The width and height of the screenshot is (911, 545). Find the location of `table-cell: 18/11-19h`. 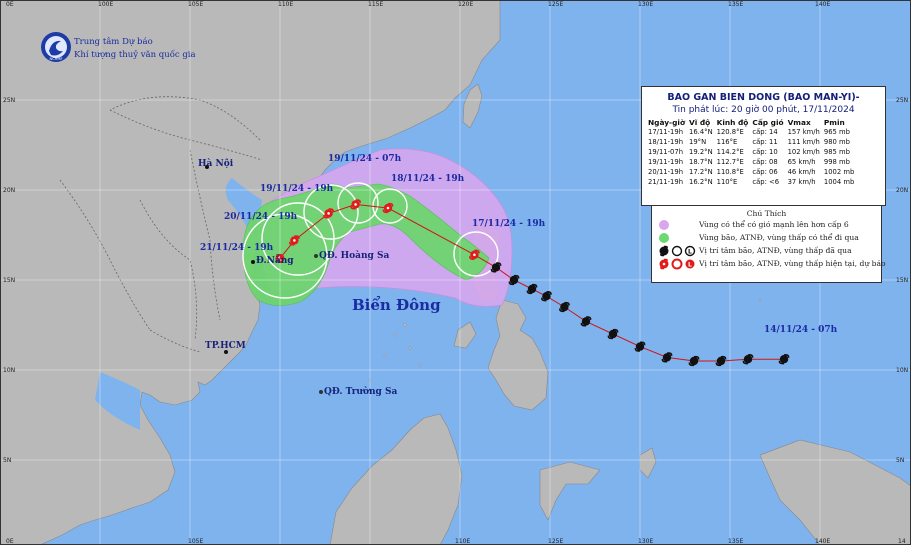

table-cell: 18/11-19h is located at coordinates (665, 142).